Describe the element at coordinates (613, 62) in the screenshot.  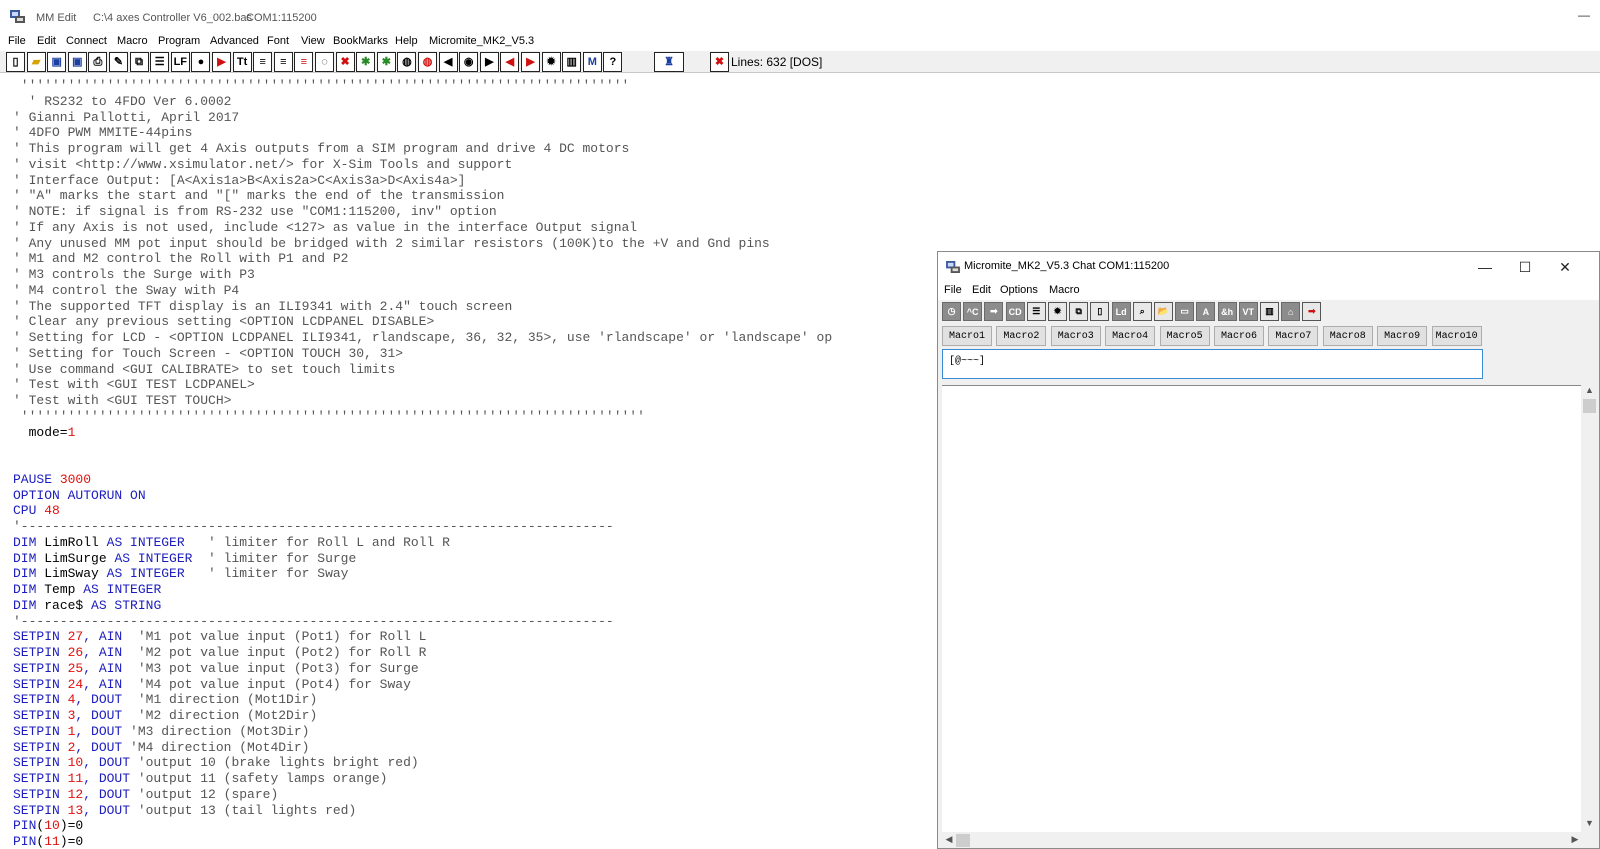
I see `help-icon: ?` at that location.